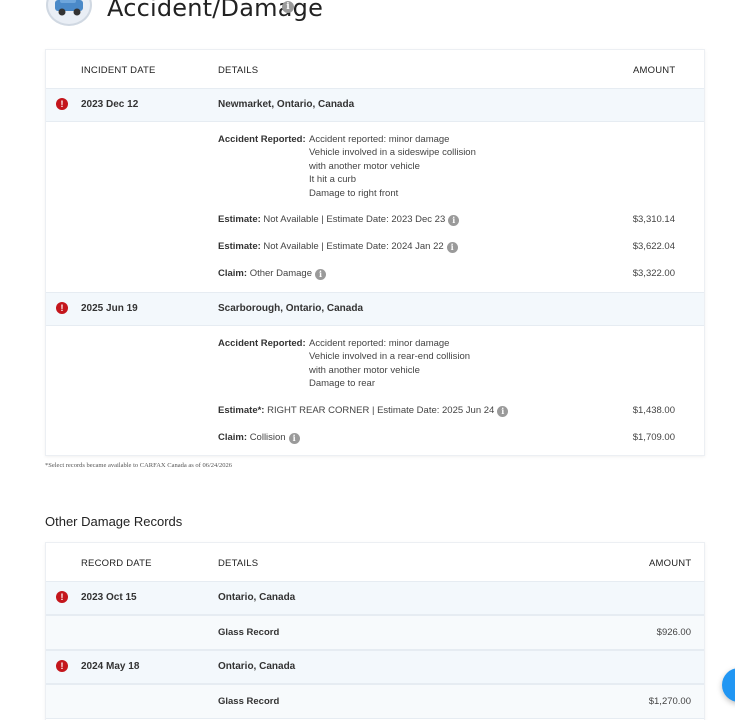 This screenshot has width=735, height=720. I want to click on table-header: RECORD DATE DETAILS AMOUNT, so click(375, 562).